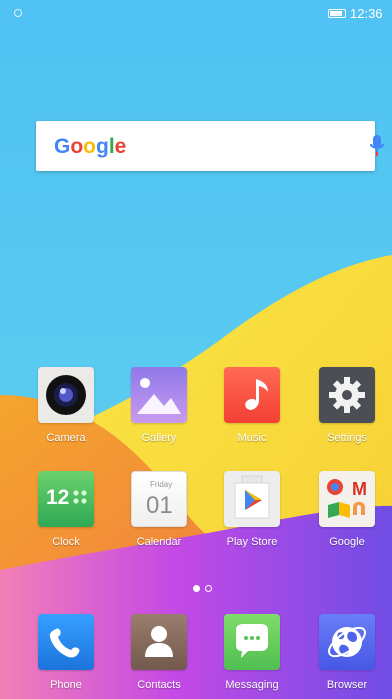  Describe the element at coordinates (204, 589) in the screenshot. I see `page-indicator` at that location.